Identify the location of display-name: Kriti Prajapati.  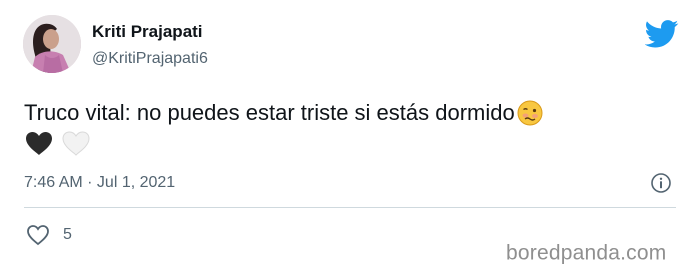
(147, 32).